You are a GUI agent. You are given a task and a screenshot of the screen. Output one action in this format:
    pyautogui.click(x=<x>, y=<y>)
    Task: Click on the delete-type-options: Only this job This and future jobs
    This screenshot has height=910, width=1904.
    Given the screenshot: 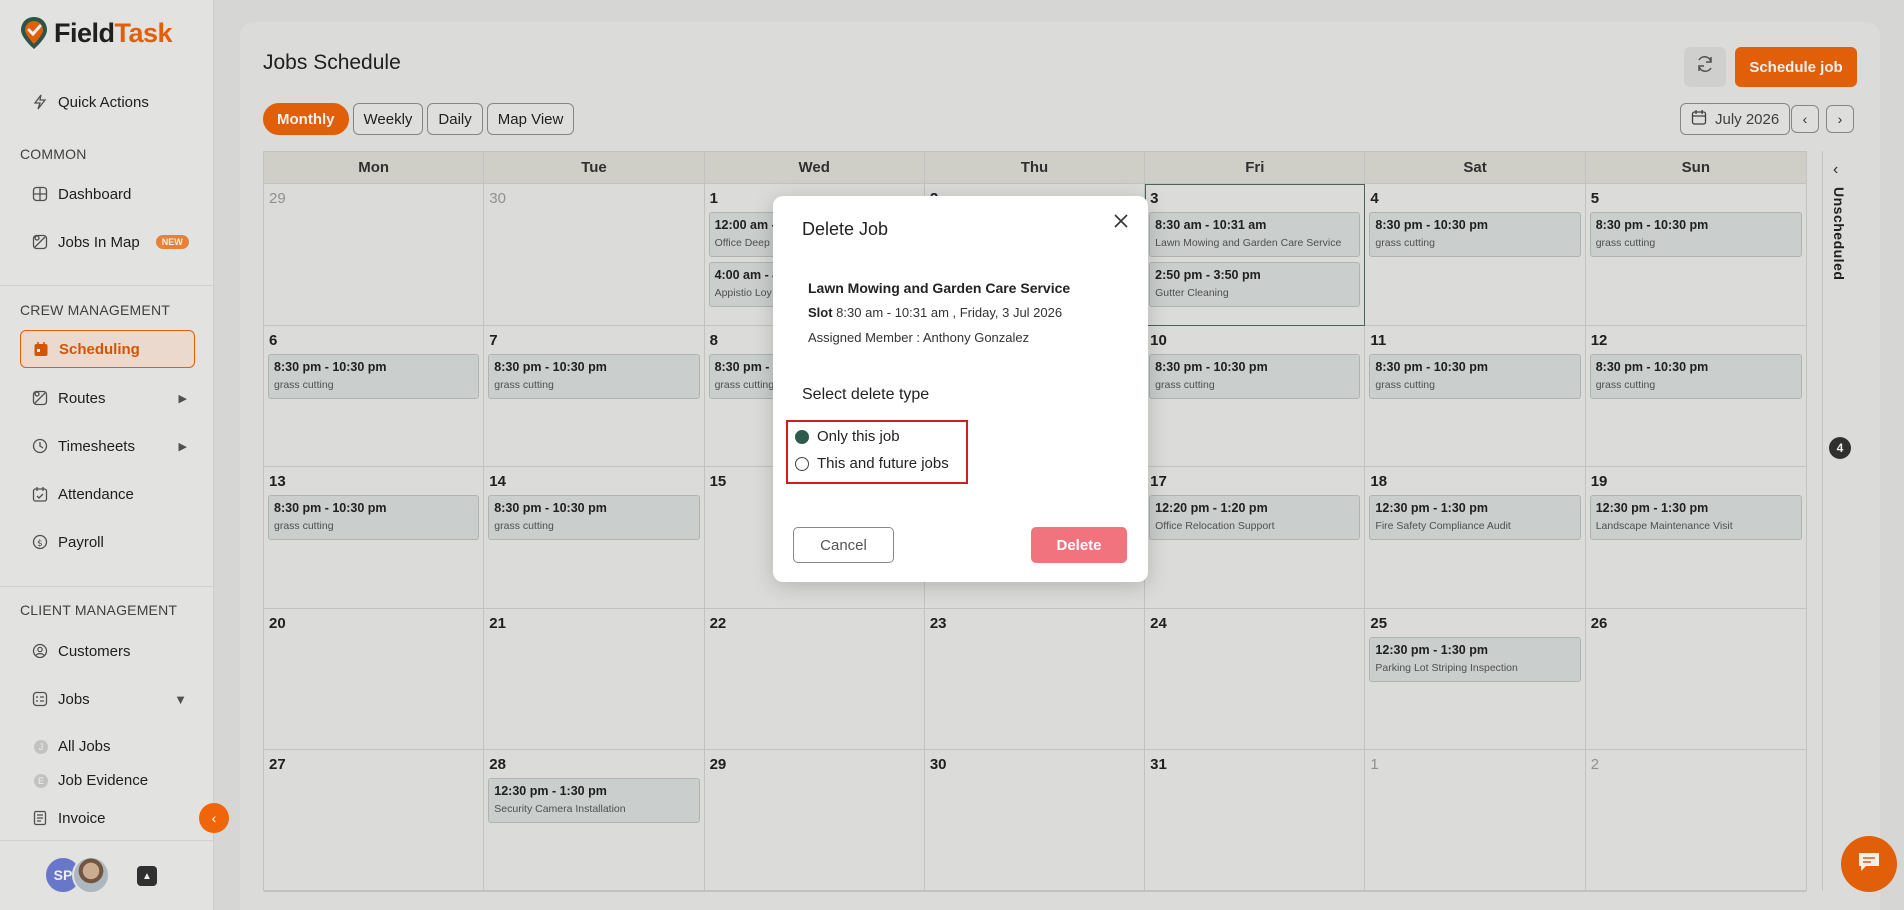 What is the action you would take?
    pyautogui.click(x=877, y=452)
    